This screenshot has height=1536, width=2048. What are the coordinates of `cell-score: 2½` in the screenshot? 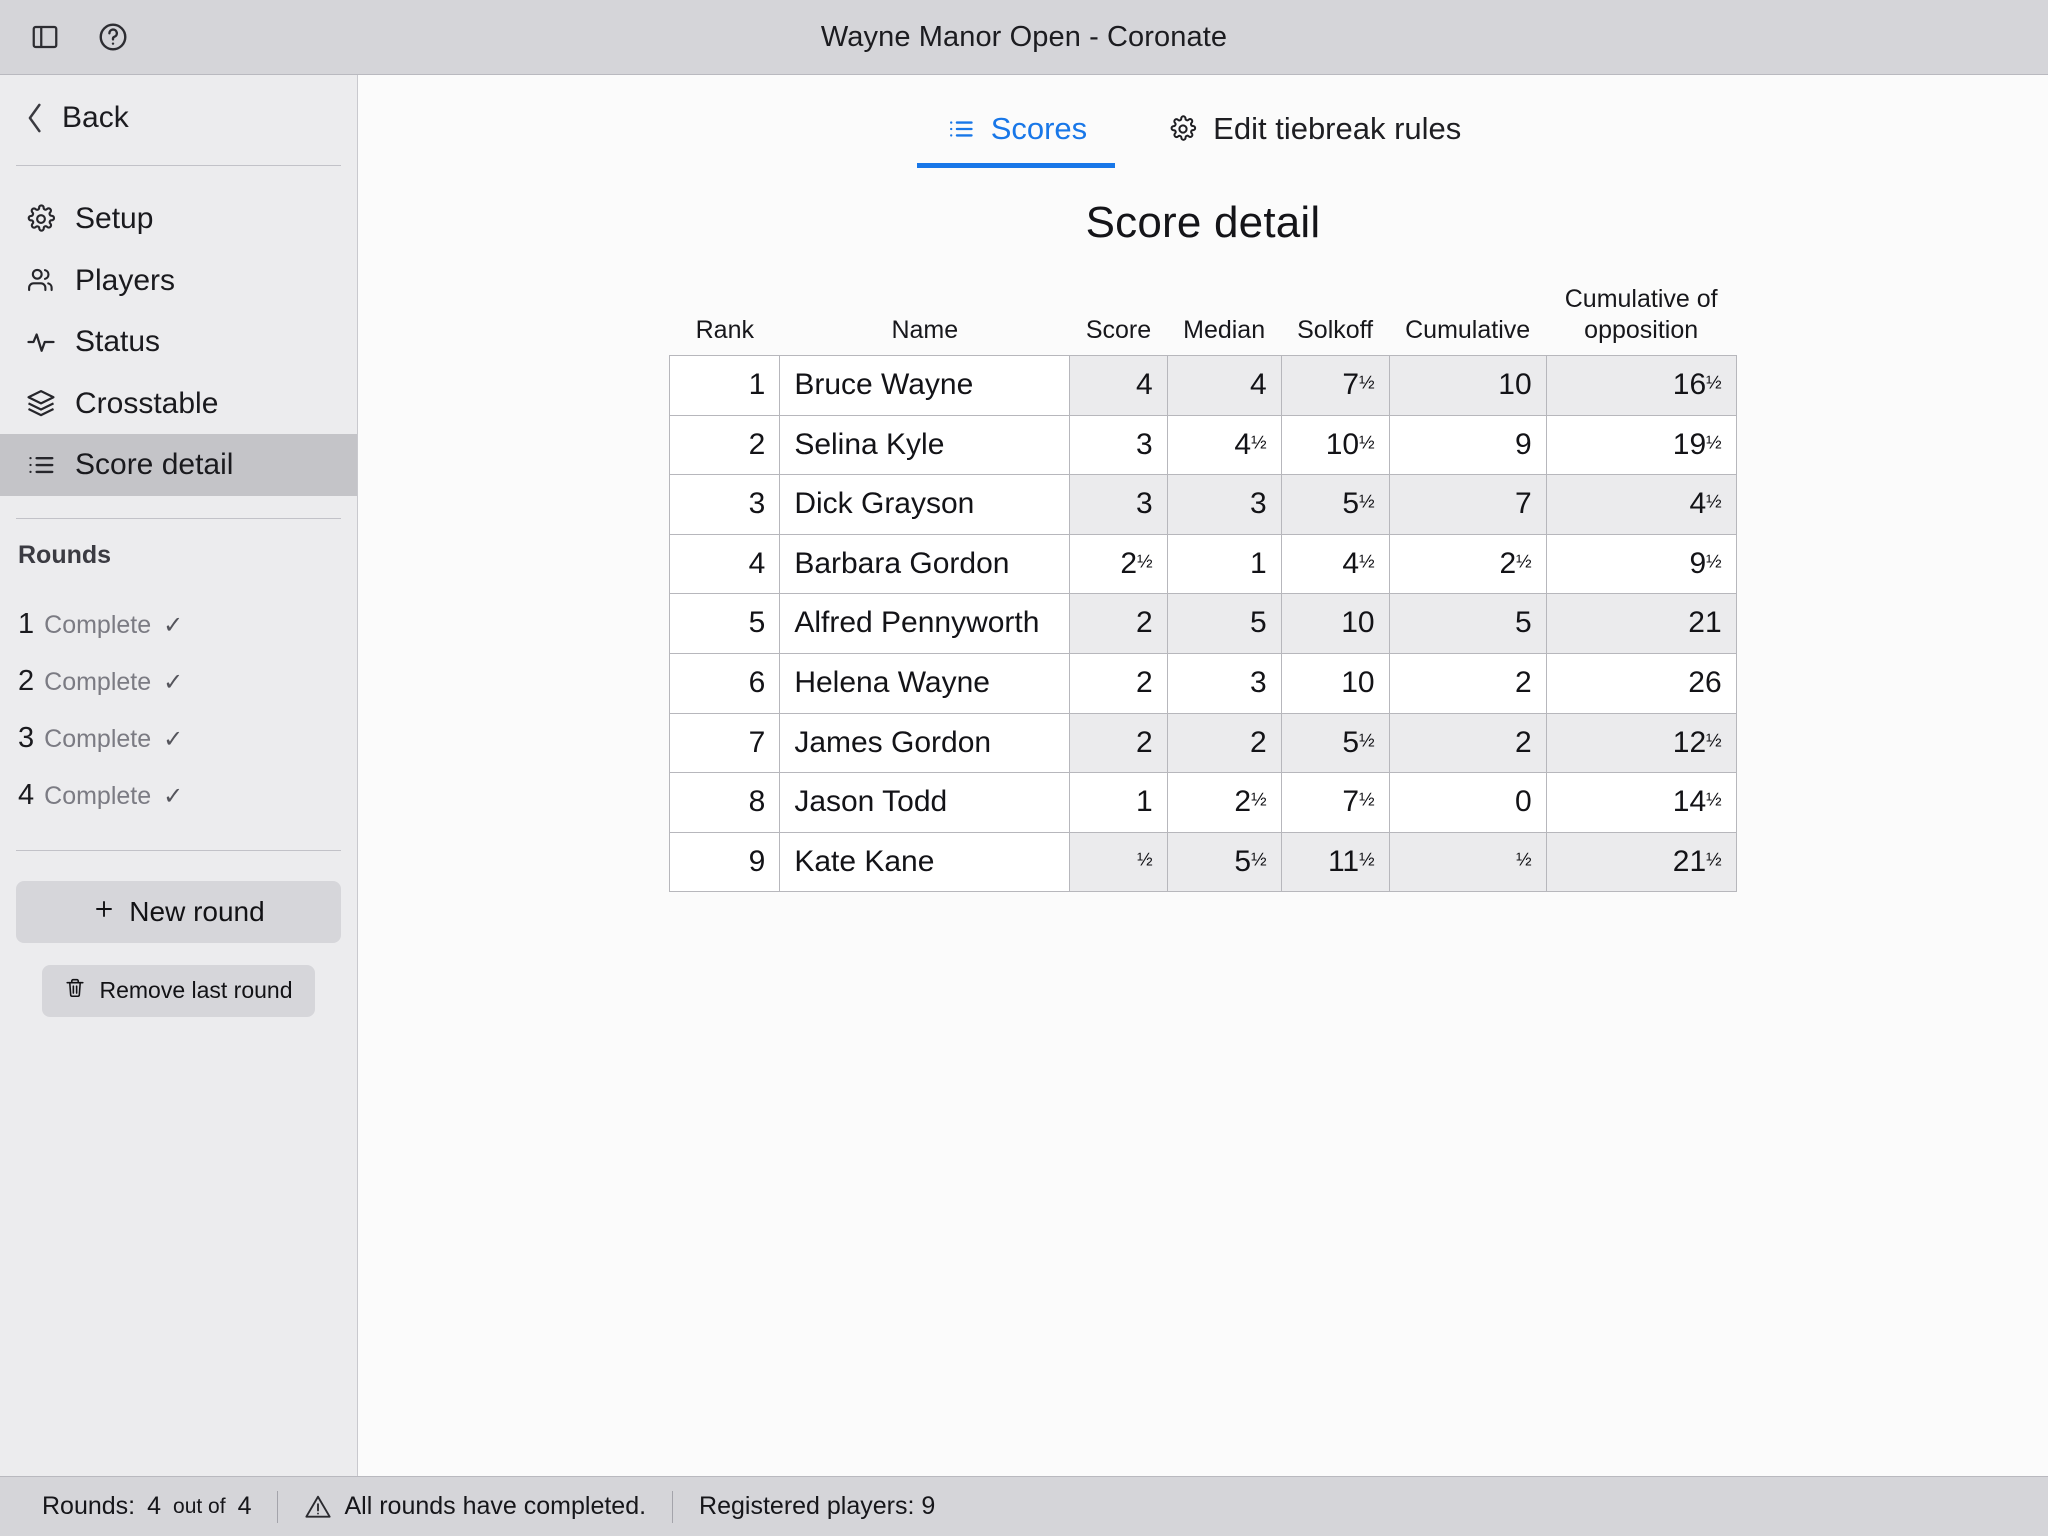 It's located at (1118, 564).